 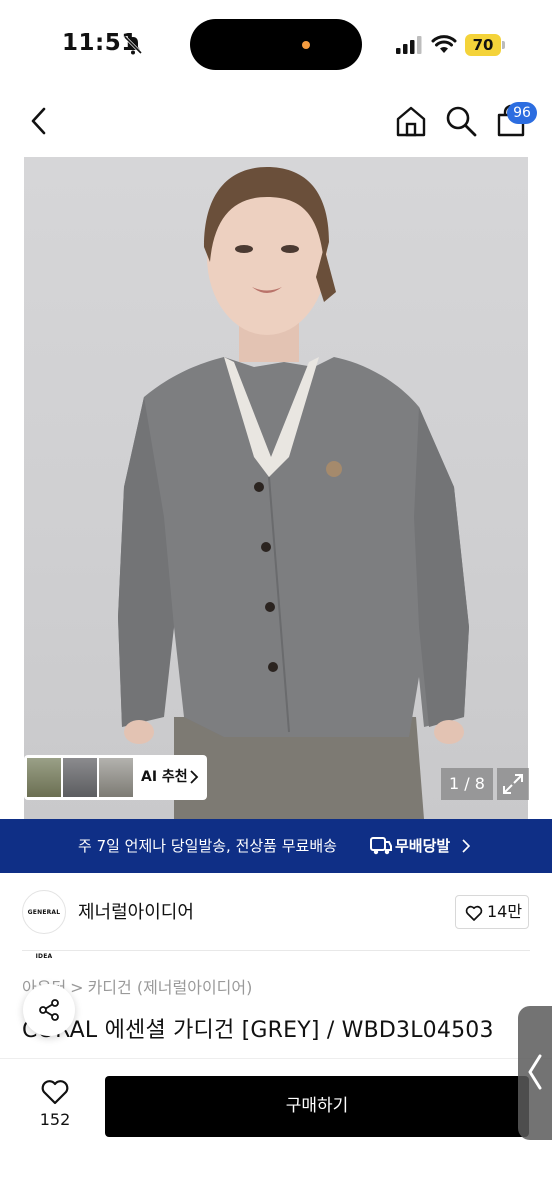 I want to click on bell-slash-icon, so click(x=133, y=45).